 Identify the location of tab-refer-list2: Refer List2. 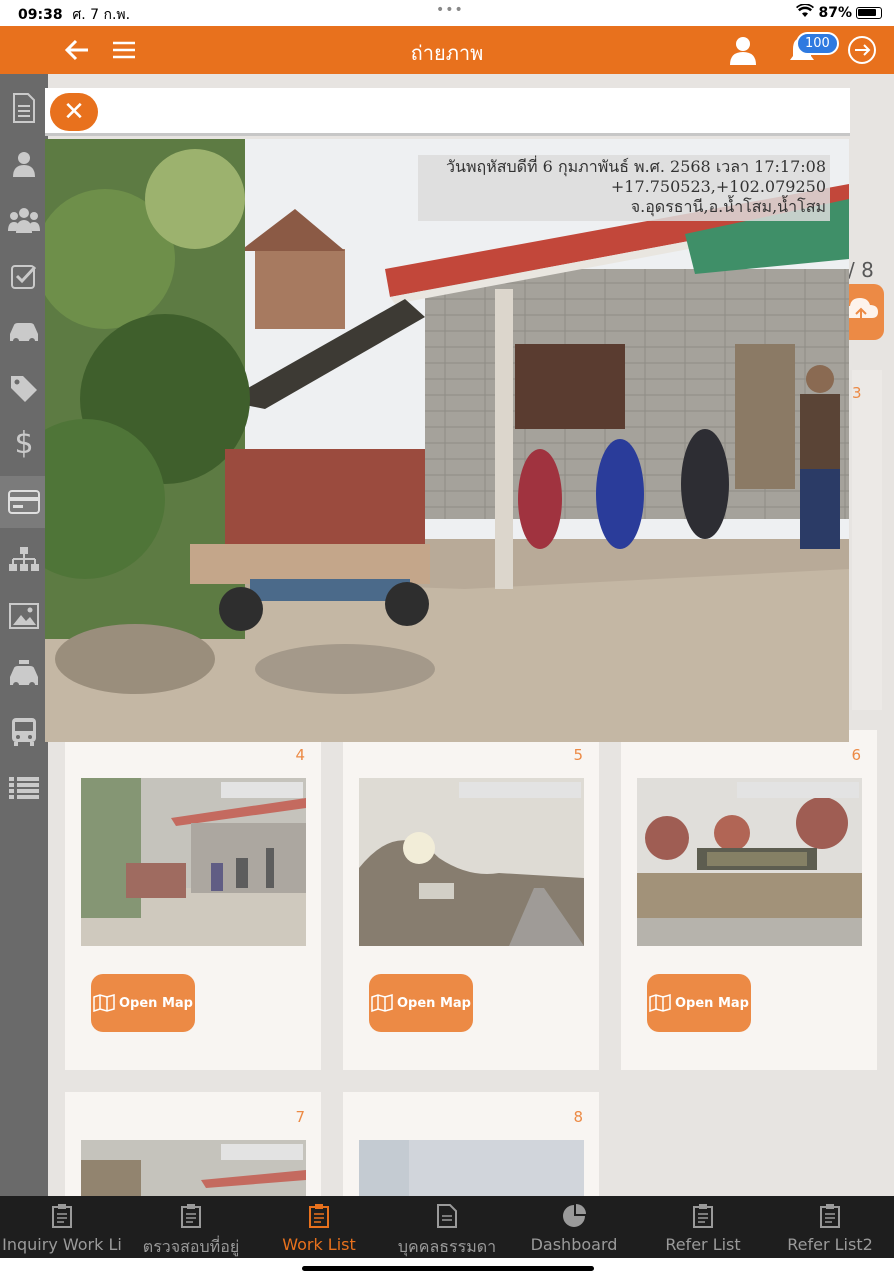
(830, 1227).